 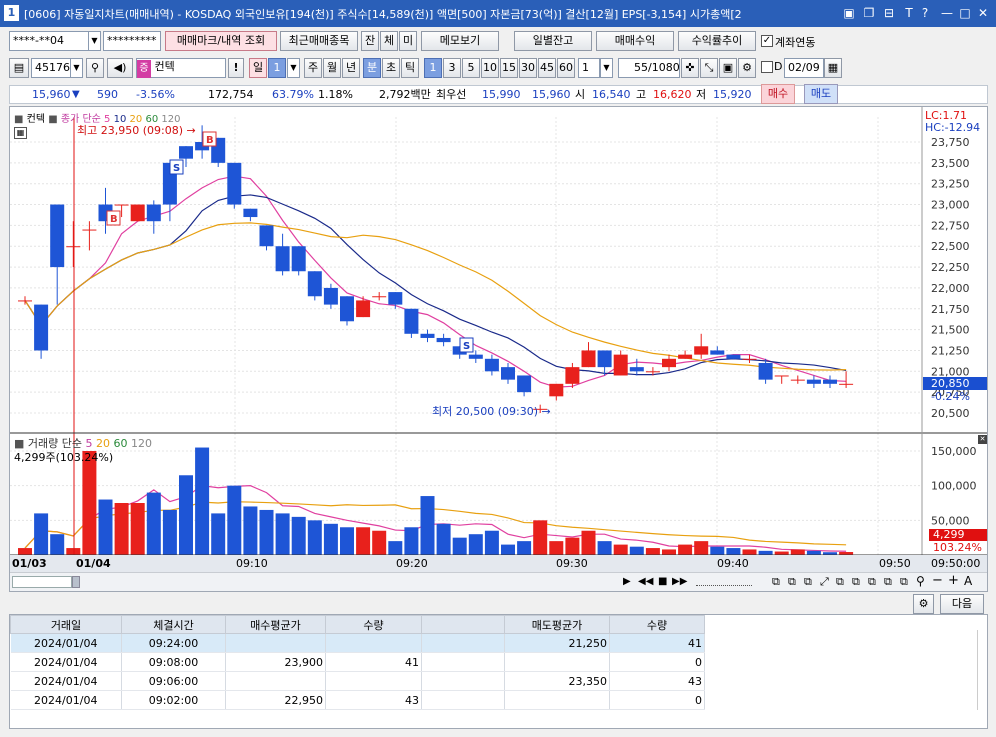 I want to click on pane-close-icon: ✕, so click(x=982, y=439).